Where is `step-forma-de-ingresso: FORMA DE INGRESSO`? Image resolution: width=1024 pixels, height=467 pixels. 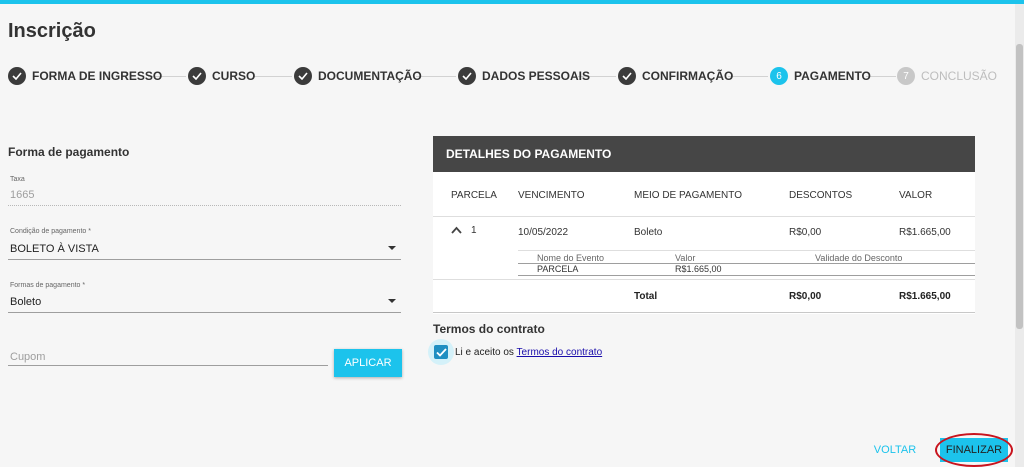 step-forma-de-ingresso: FORMA DE INGRESSO is located at coordinates (85, 76).